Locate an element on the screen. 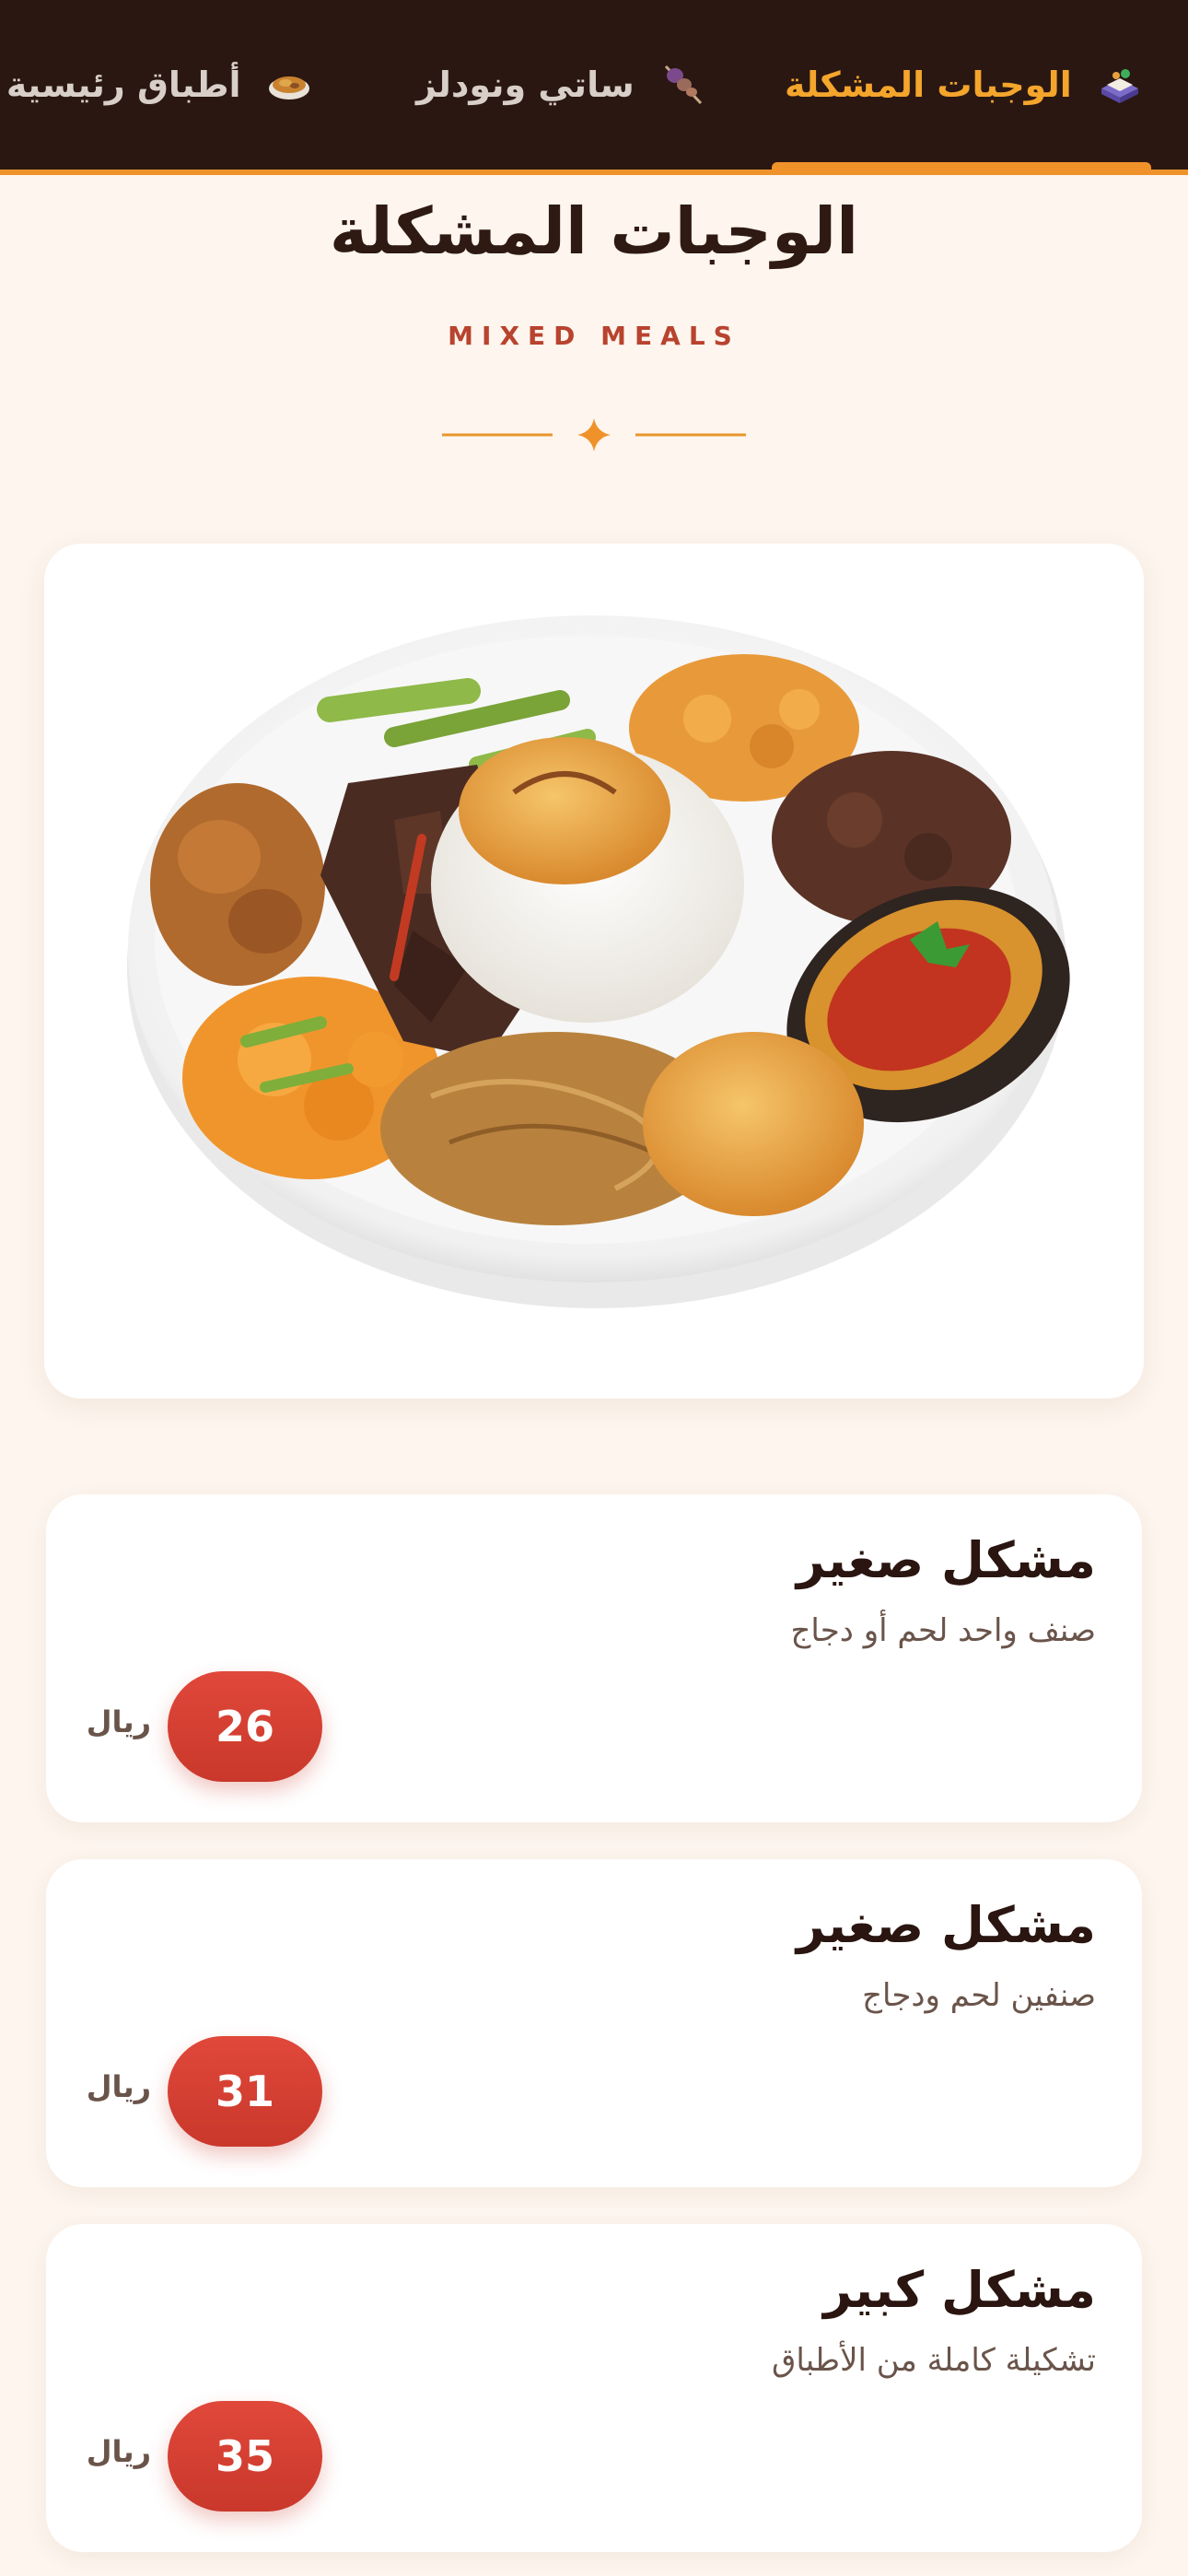 Image resolution: width=1188 pixels, height=2576 pixels. menu-item-card: مشكل صغير صنف واحد لحم أو دجاج 26 ريال is located at coordinates (594, 1658).